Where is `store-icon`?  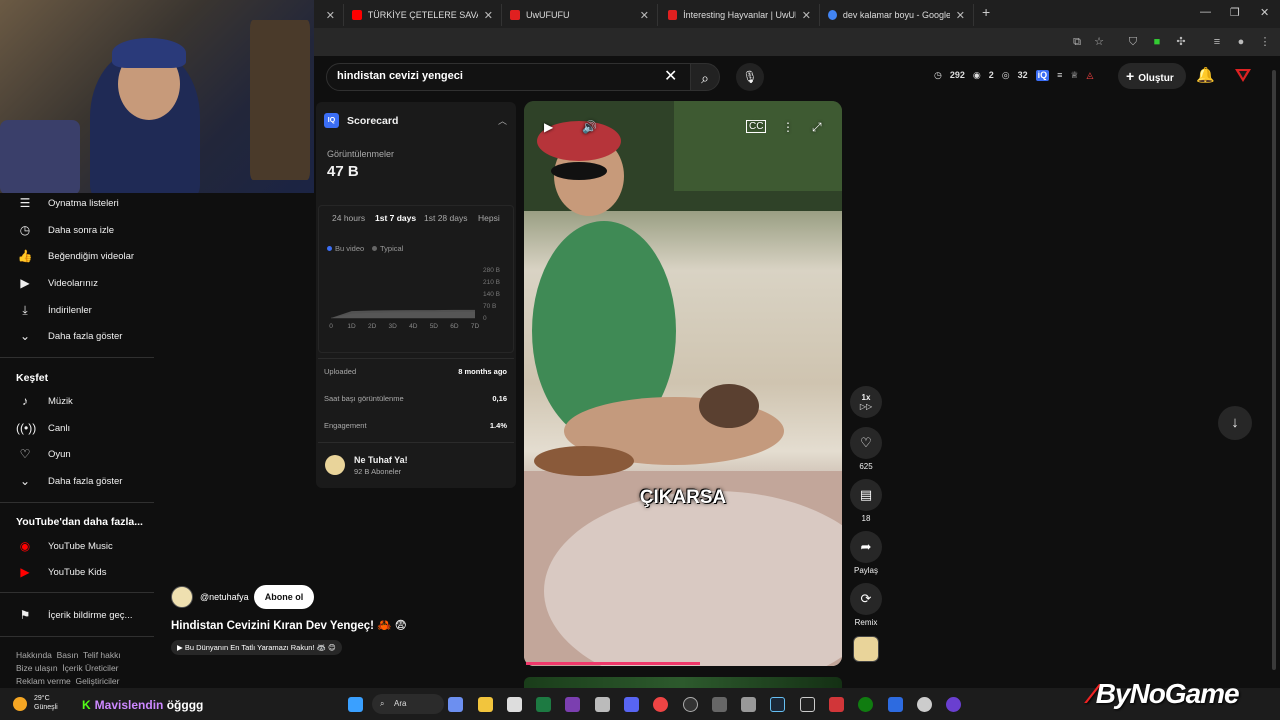
store-icon is located at coordinates (514, 704).